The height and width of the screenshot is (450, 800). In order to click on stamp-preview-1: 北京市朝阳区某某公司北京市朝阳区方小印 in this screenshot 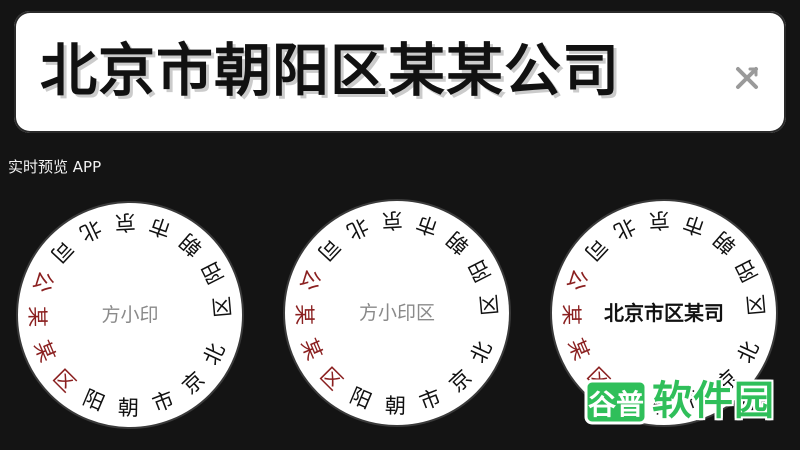, I will do `click(130, 315)`.